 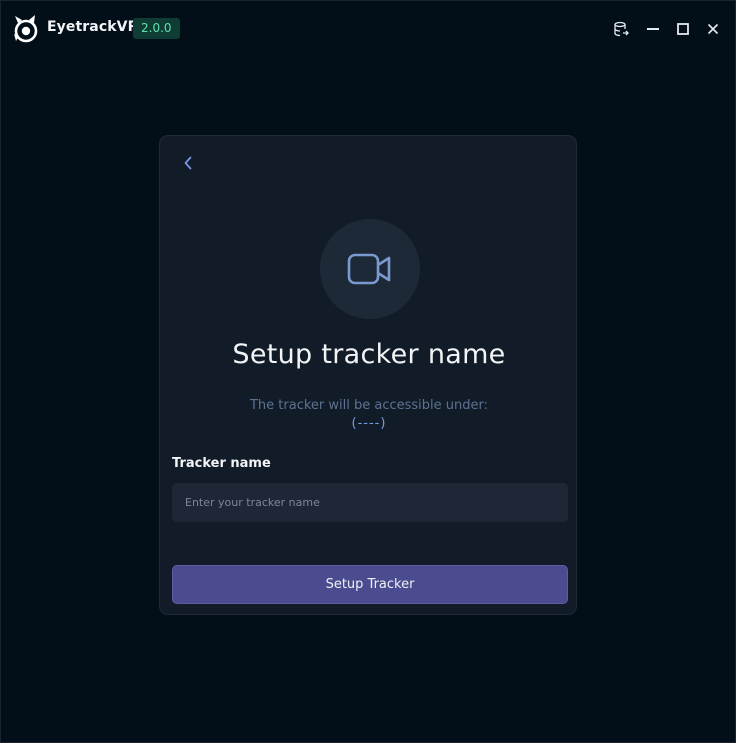 I want to click on card-title: Setup tracker name, so click(x=369, y=354).